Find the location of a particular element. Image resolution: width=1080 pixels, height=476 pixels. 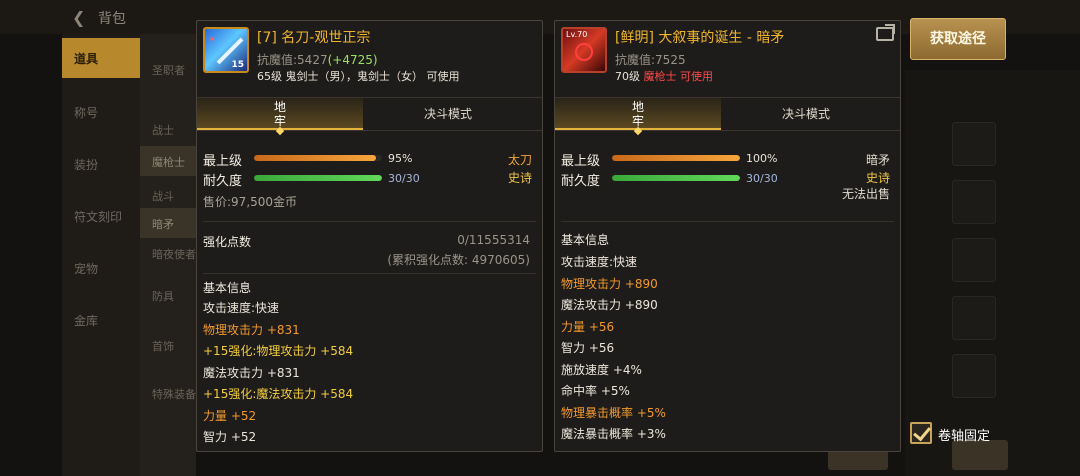

spear-item-icon: Lv.70 is located at coordinates (584, 50).